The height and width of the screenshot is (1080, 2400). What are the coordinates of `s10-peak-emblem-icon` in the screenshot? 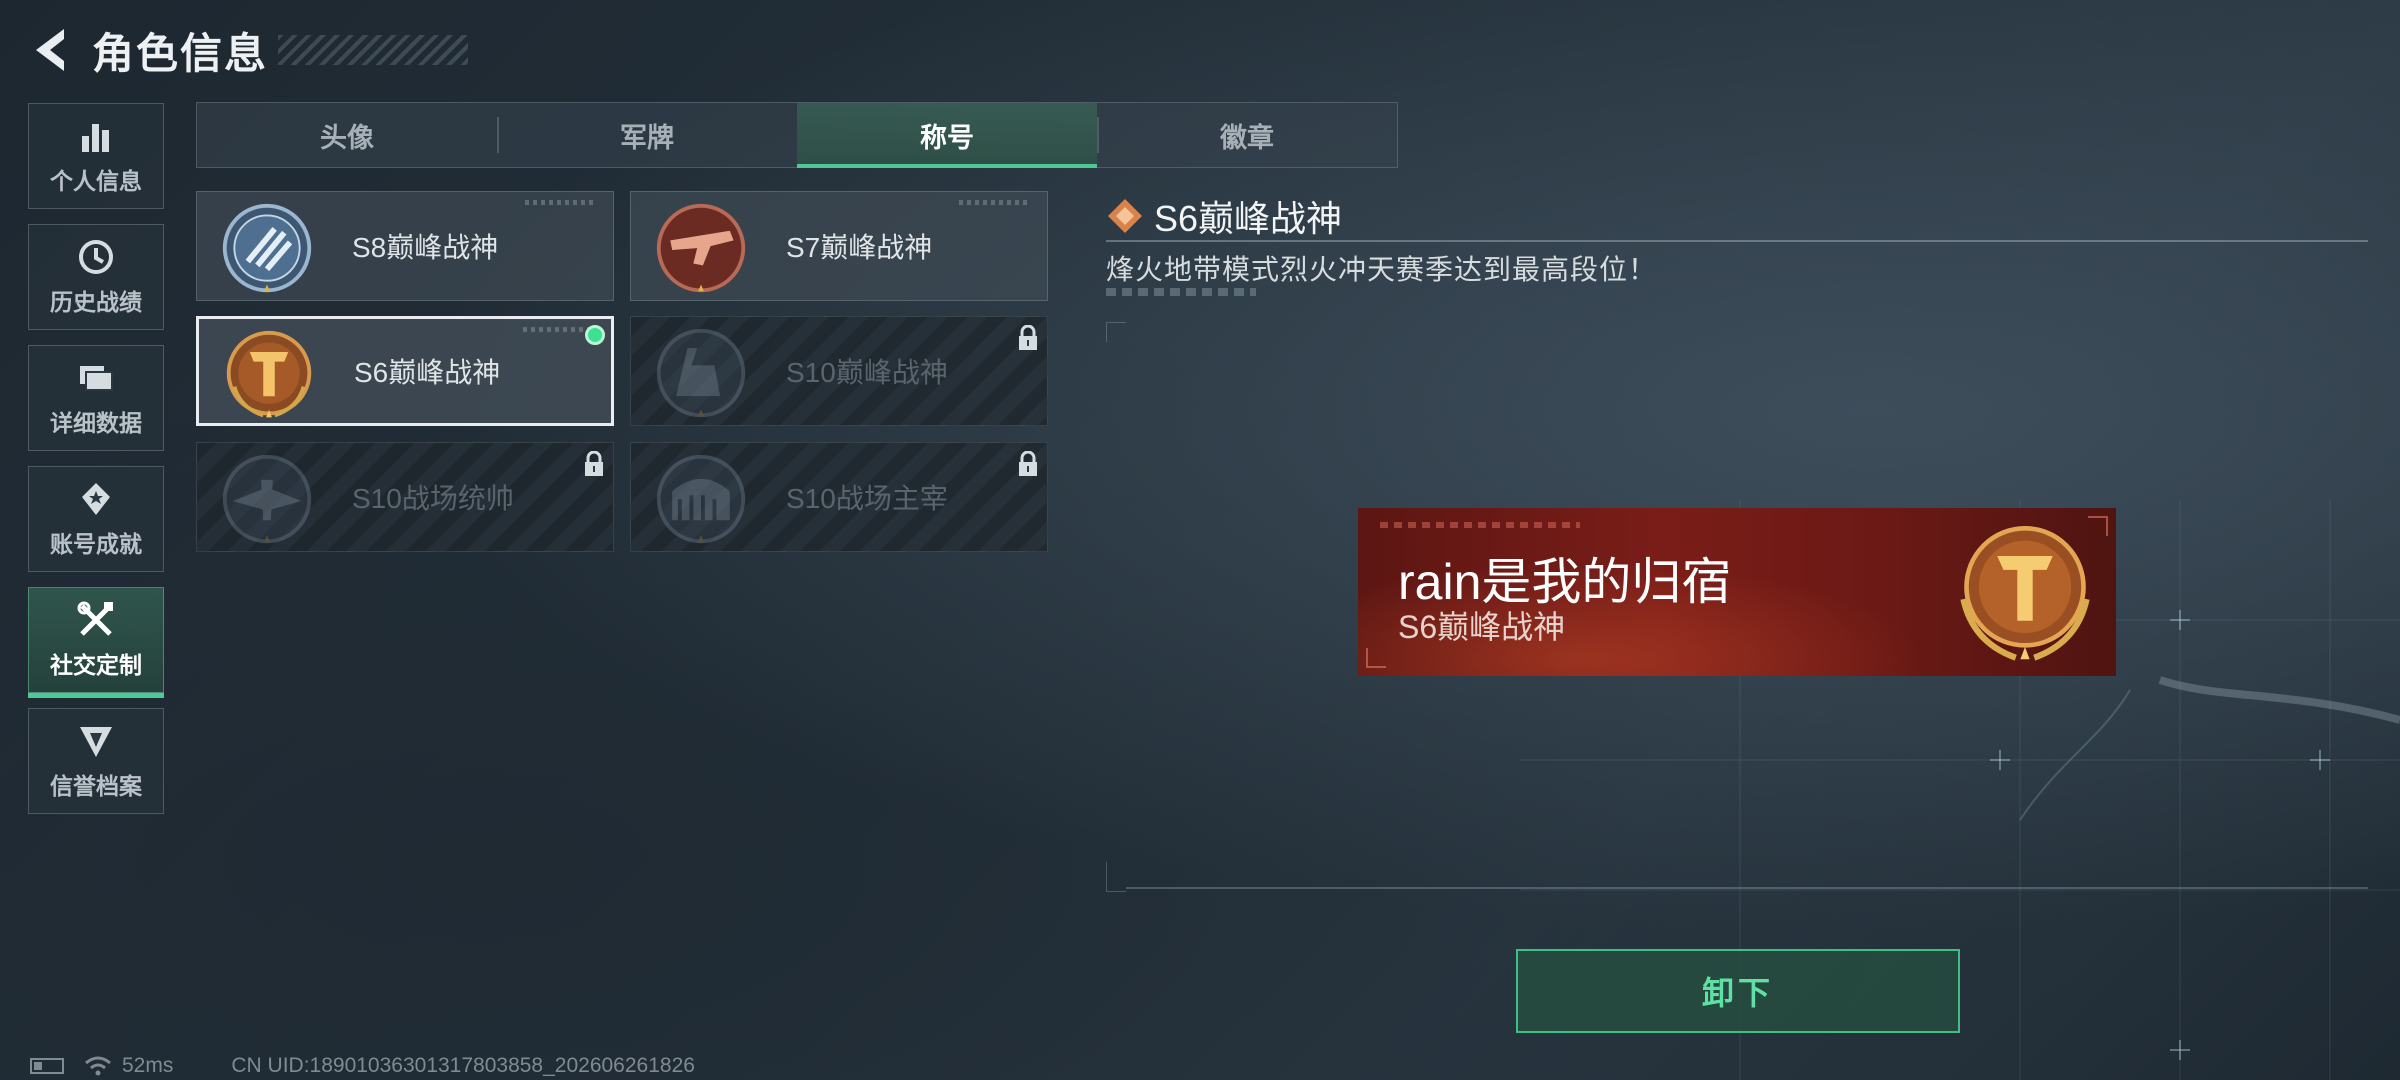 It's located at (701, 373).